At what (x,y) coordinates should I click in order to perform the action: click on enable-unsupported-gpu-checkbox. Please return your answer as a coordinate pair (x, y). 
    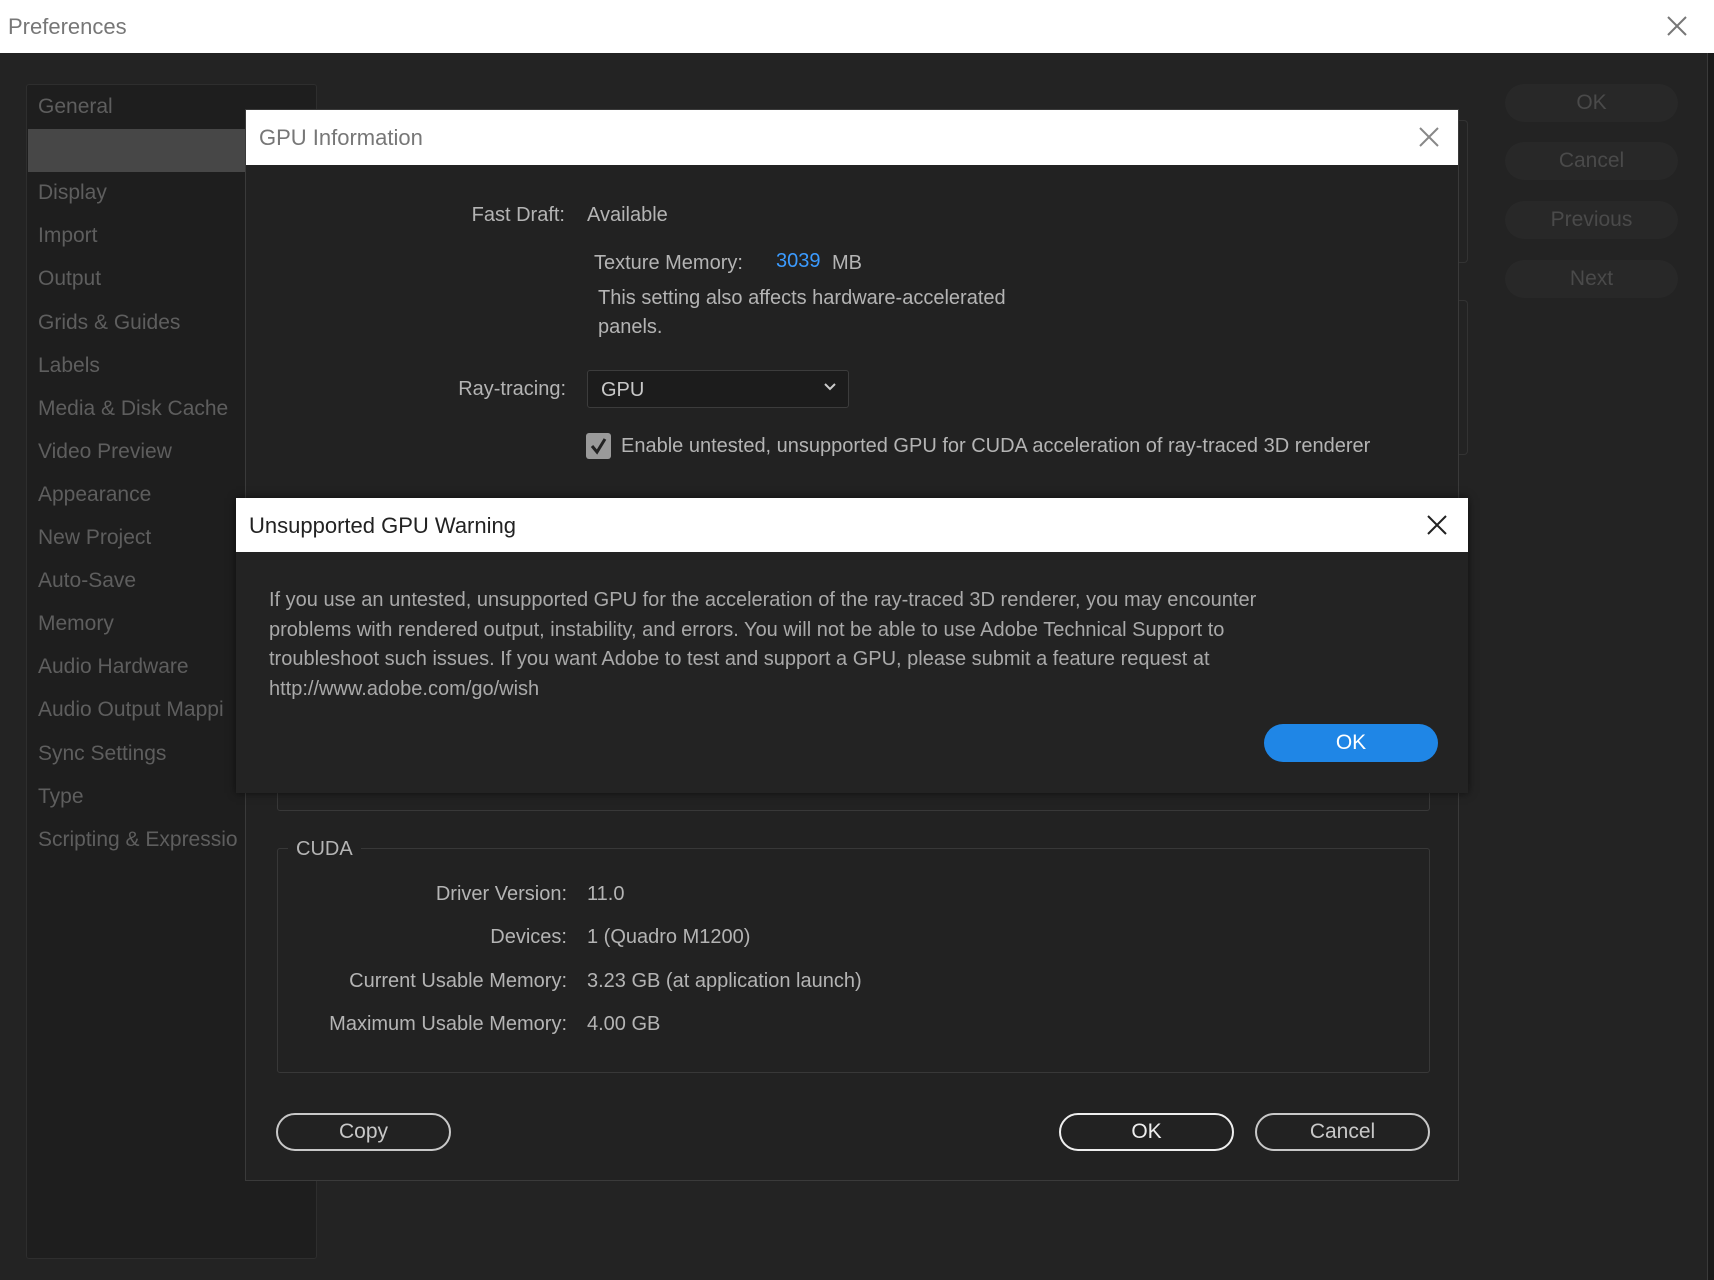
    Looking at the image, I should click on (598, 446).